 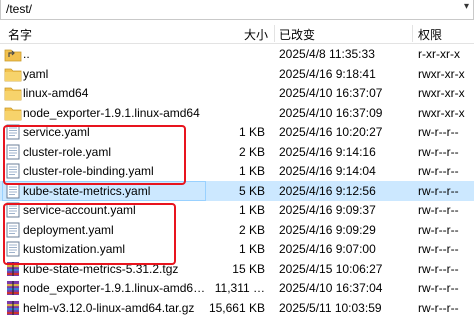 I want to click on file-modified: 2025/4/16 9:09:29, so click(x=327, y=229).